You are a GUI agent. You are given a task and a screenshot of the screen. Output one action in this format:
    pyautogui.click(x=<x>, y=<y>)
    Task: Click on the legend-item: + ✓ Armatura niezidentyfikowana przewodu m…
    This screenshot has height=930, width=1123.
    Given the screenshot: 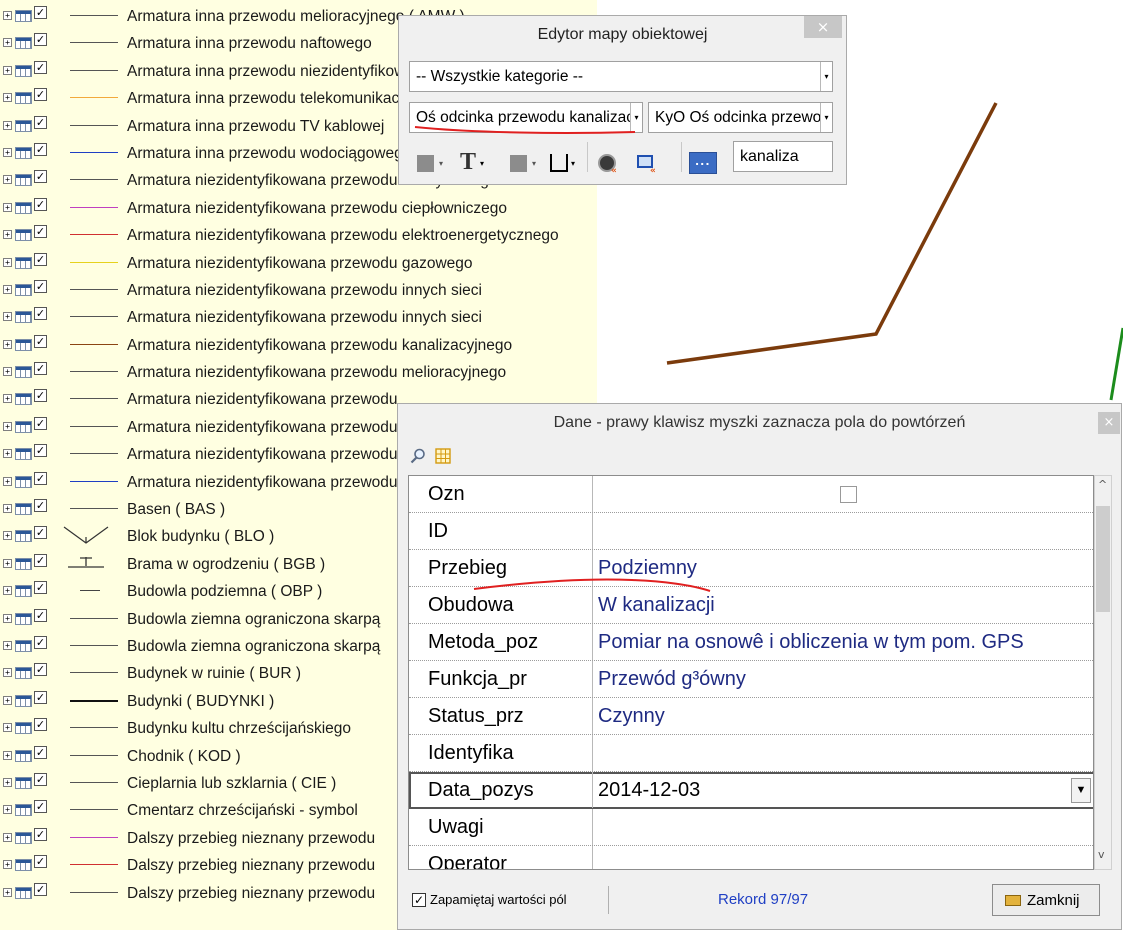 What is the action you would take?
    pyautogui.click(x=298, y=372)
    